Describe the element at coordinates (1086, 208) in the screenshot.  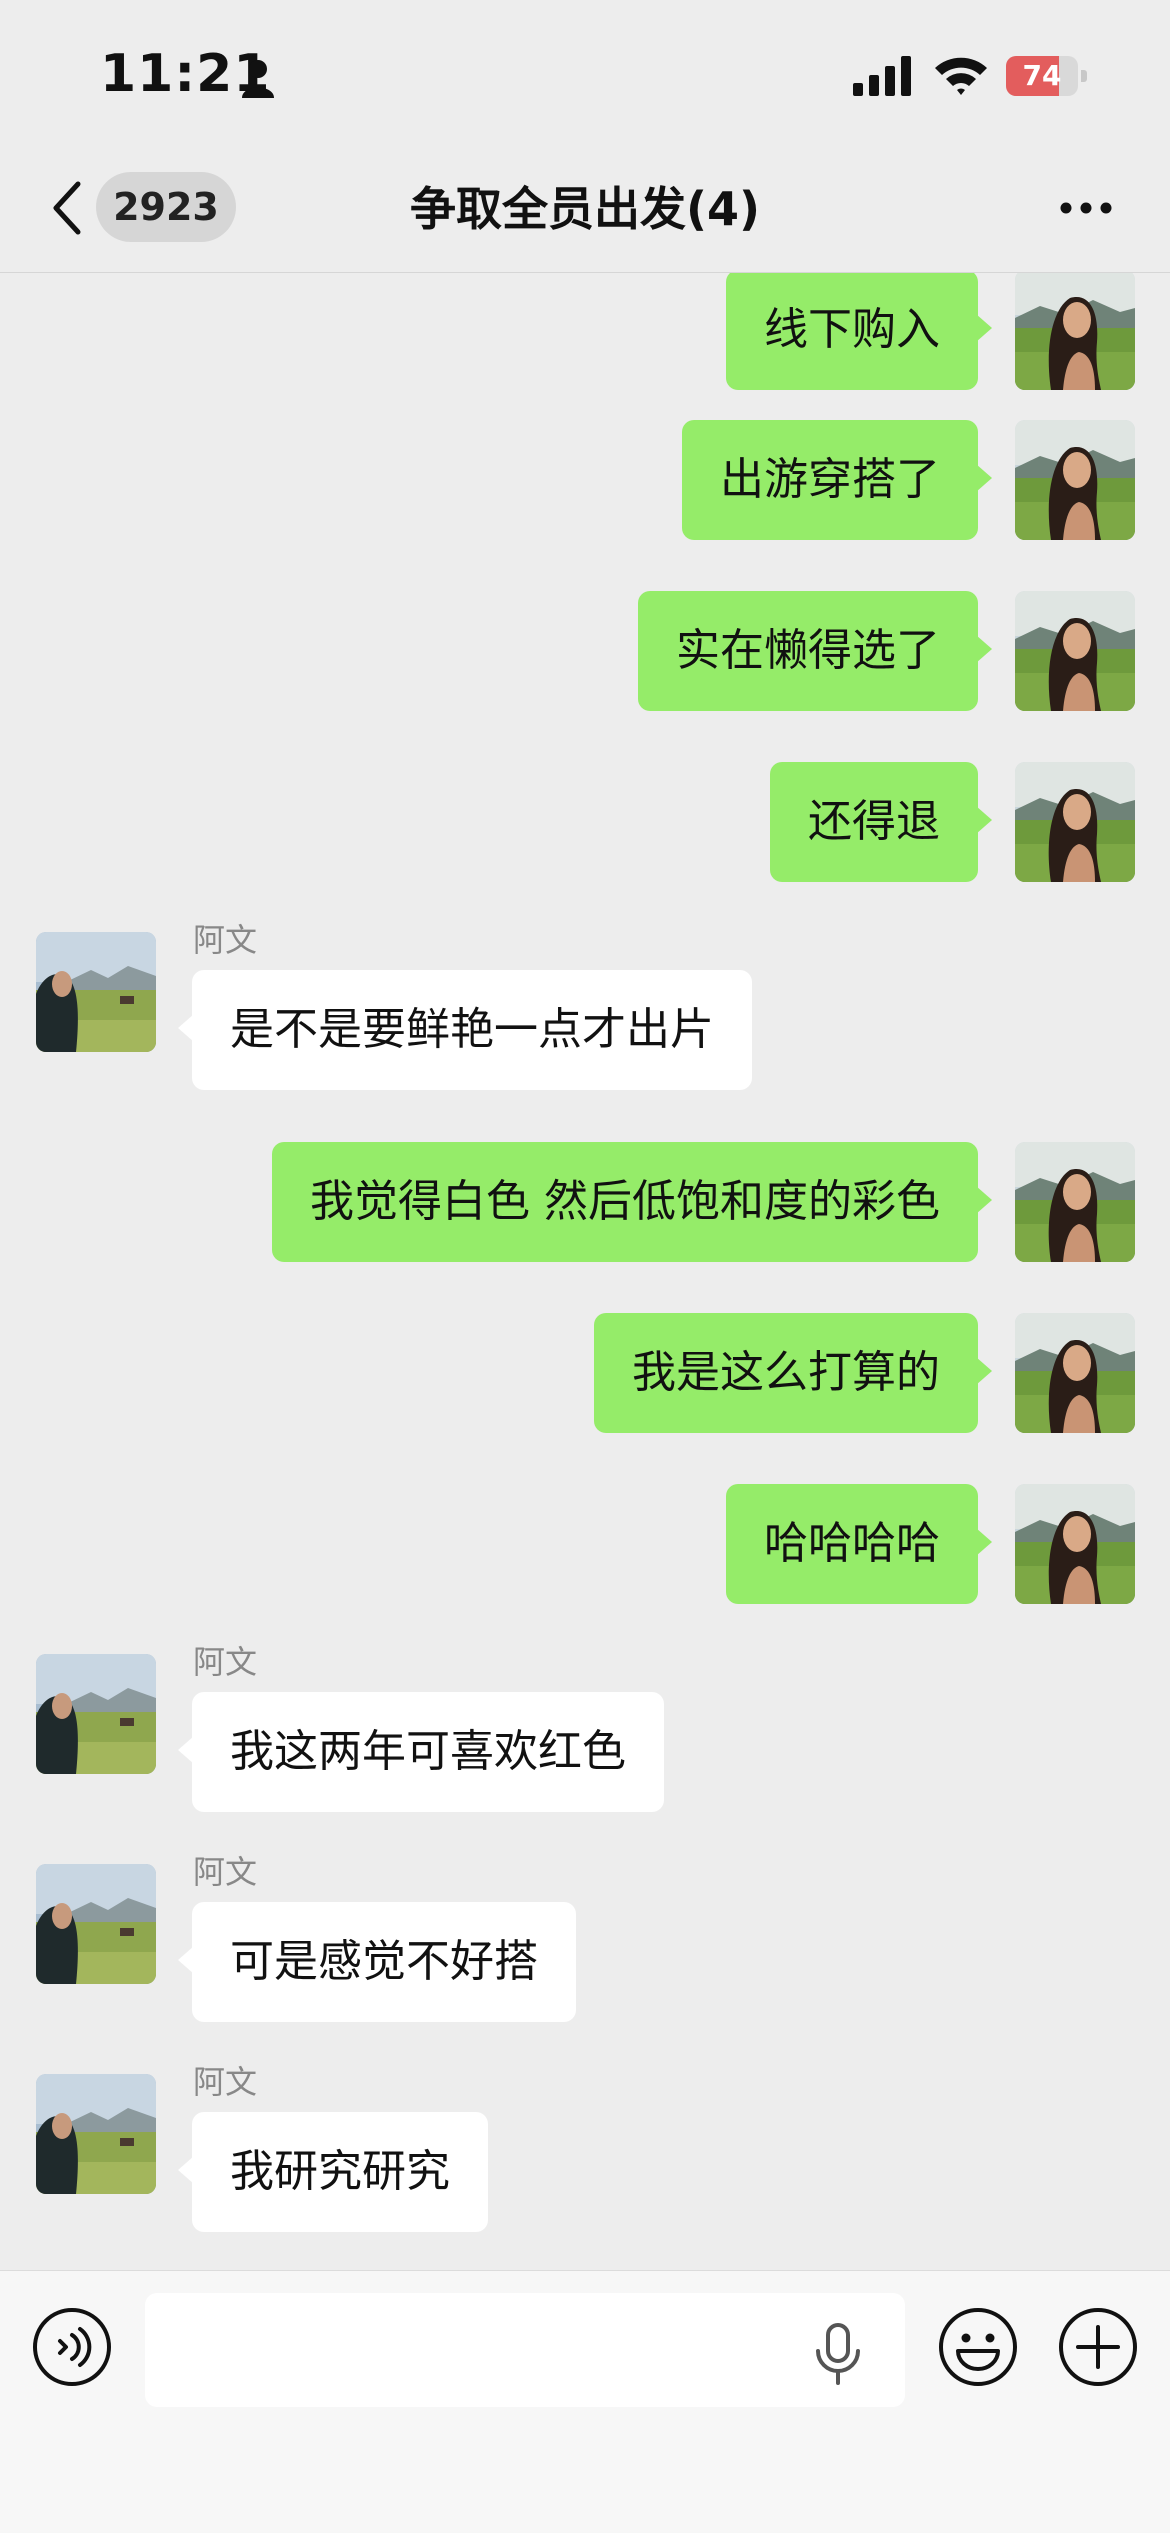
I see `ellipsis-icon` at that location.